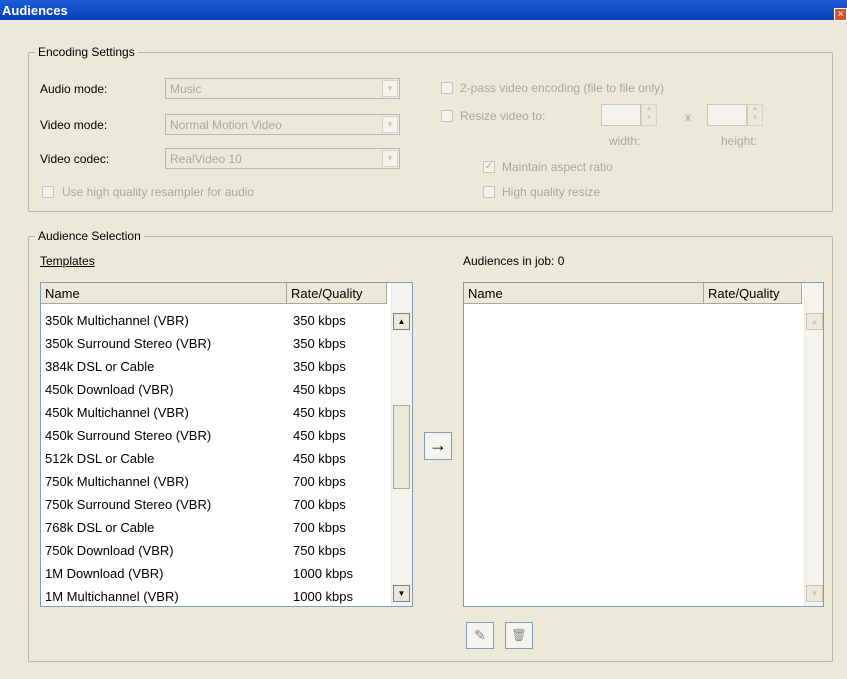 This screenshot has height=679, width=847. I want to click on maintain-aspect-label: Maintain aspect ratio, so click(557, 167).